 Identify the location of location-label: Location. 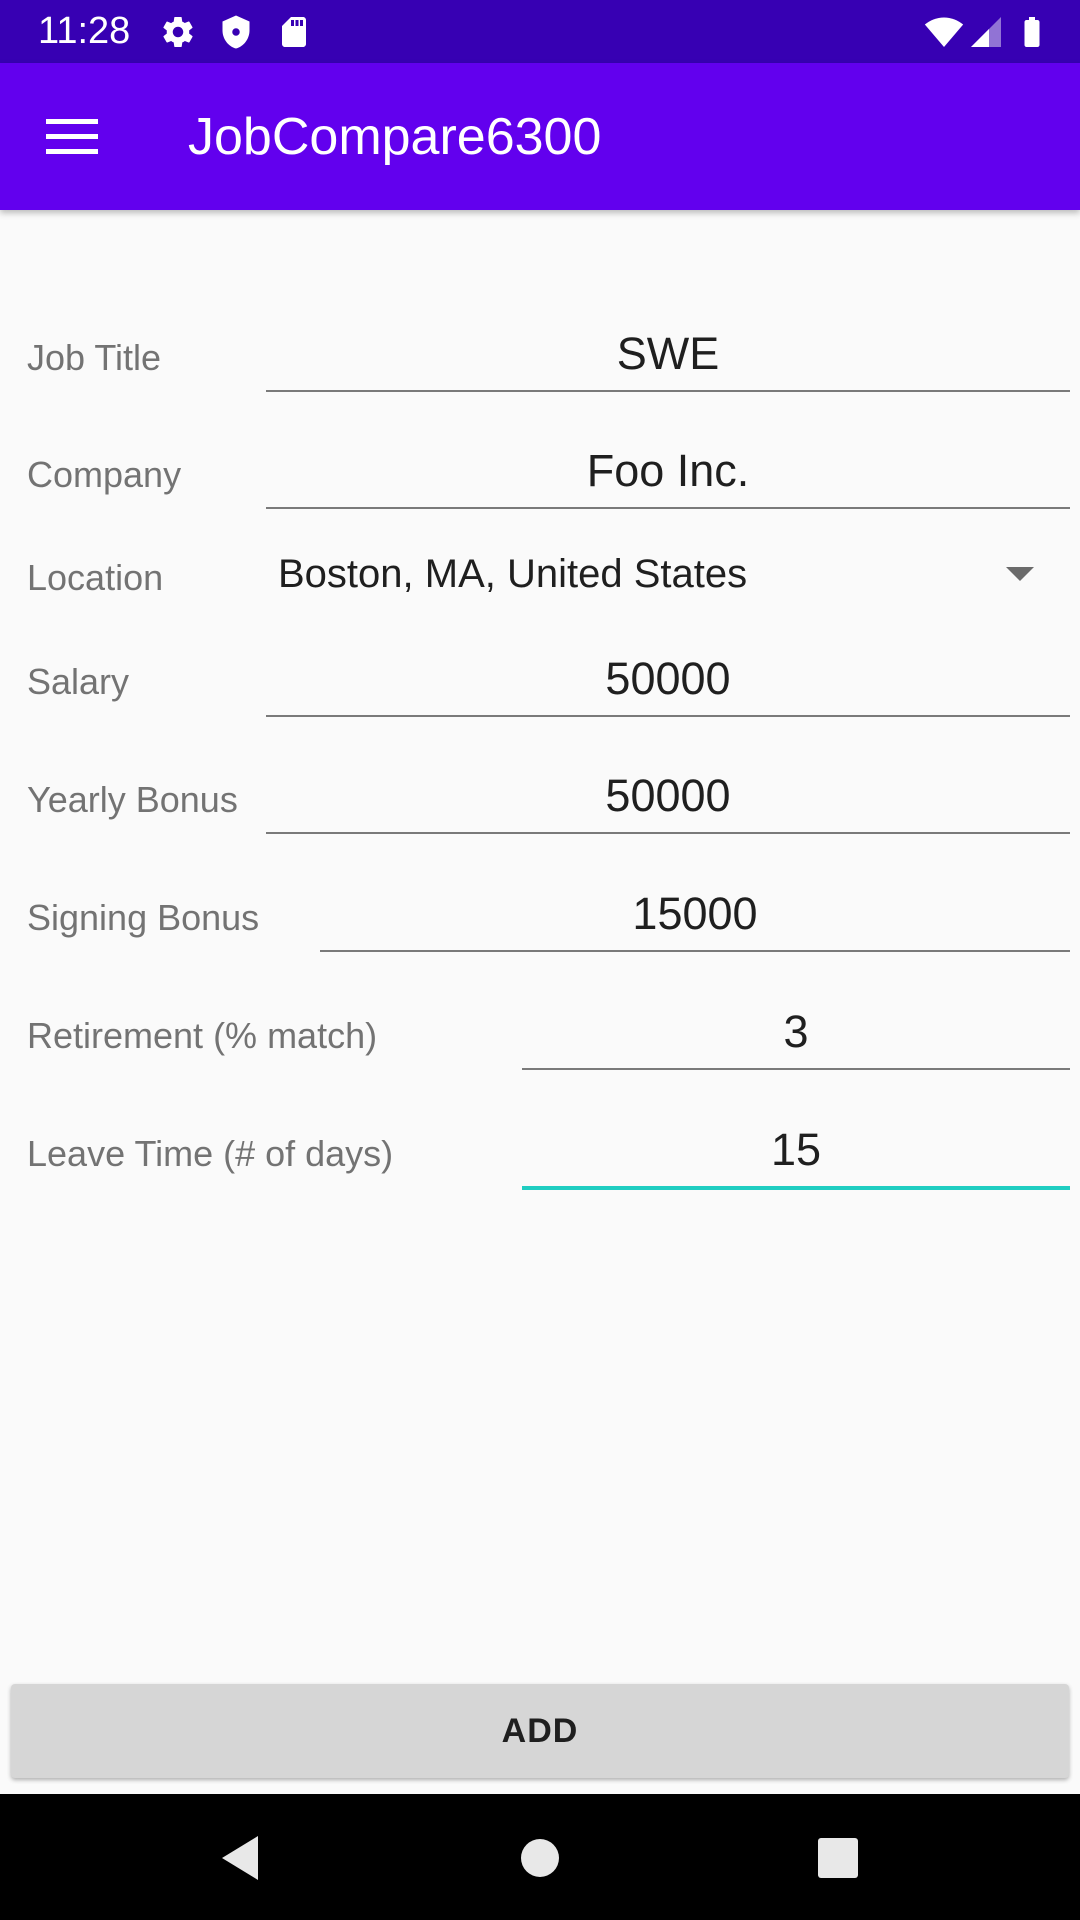
(95, 577).